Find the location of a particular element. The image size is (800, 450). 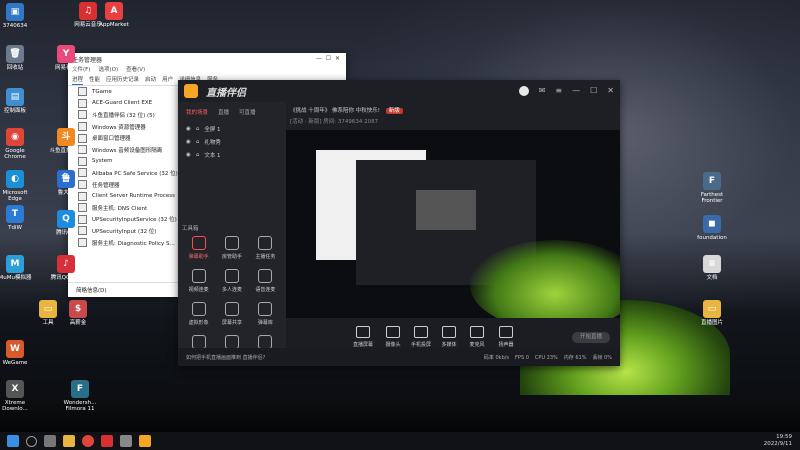

chat-icon: ✉ is located at coordinates (542, 91).